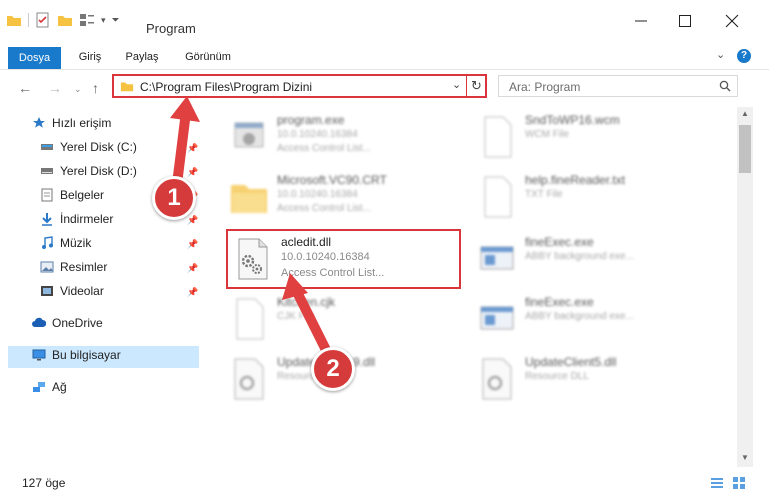  What do you see at coordinates (34, 58) in the screenshot?
I see `tab-file: Dosya` at bounding box center [34, 58].